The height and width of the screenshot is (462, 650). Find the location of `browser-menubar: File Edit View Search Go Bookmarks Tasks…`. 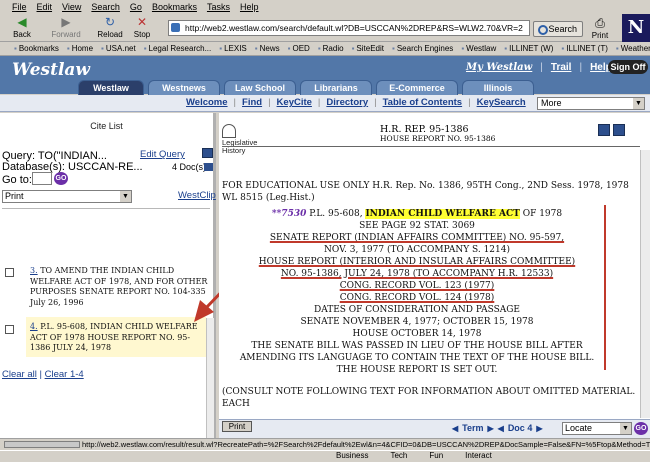

browser-menubar: File Edit View Search Go Bookmarks Tasks… is located at coordinates (325, 7).